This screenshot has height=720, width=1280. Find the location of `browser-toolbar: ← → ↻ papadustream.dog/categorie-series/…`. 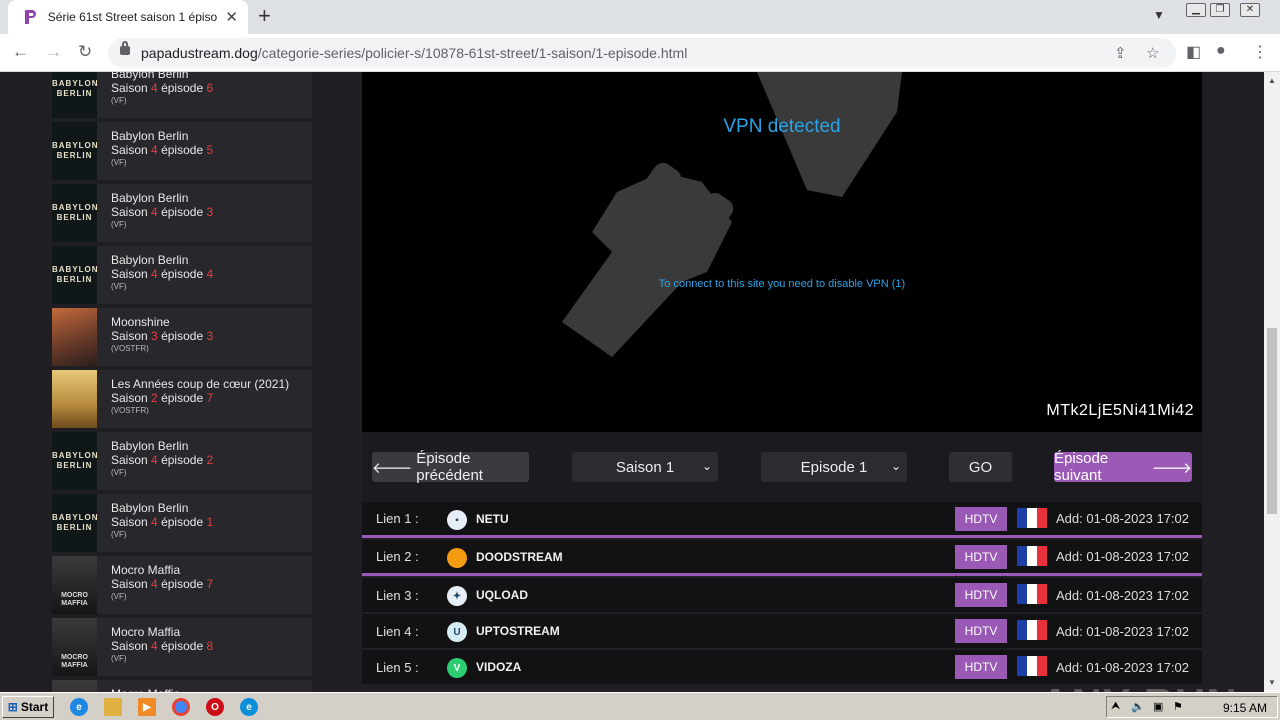

browser-toolbar: ← → ↻ papadustream.dog/categorie-series/… is located at coordinates (640, 53).